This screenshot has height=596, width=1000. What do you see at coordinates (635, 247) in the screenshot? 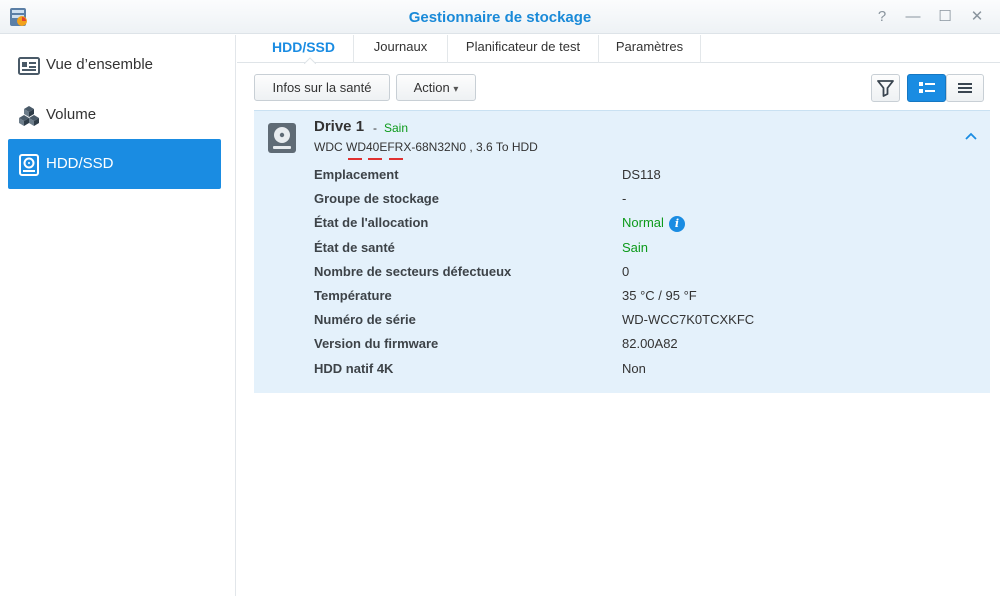
I see `health-status-value: Sain` at bounding box center [635, 247].